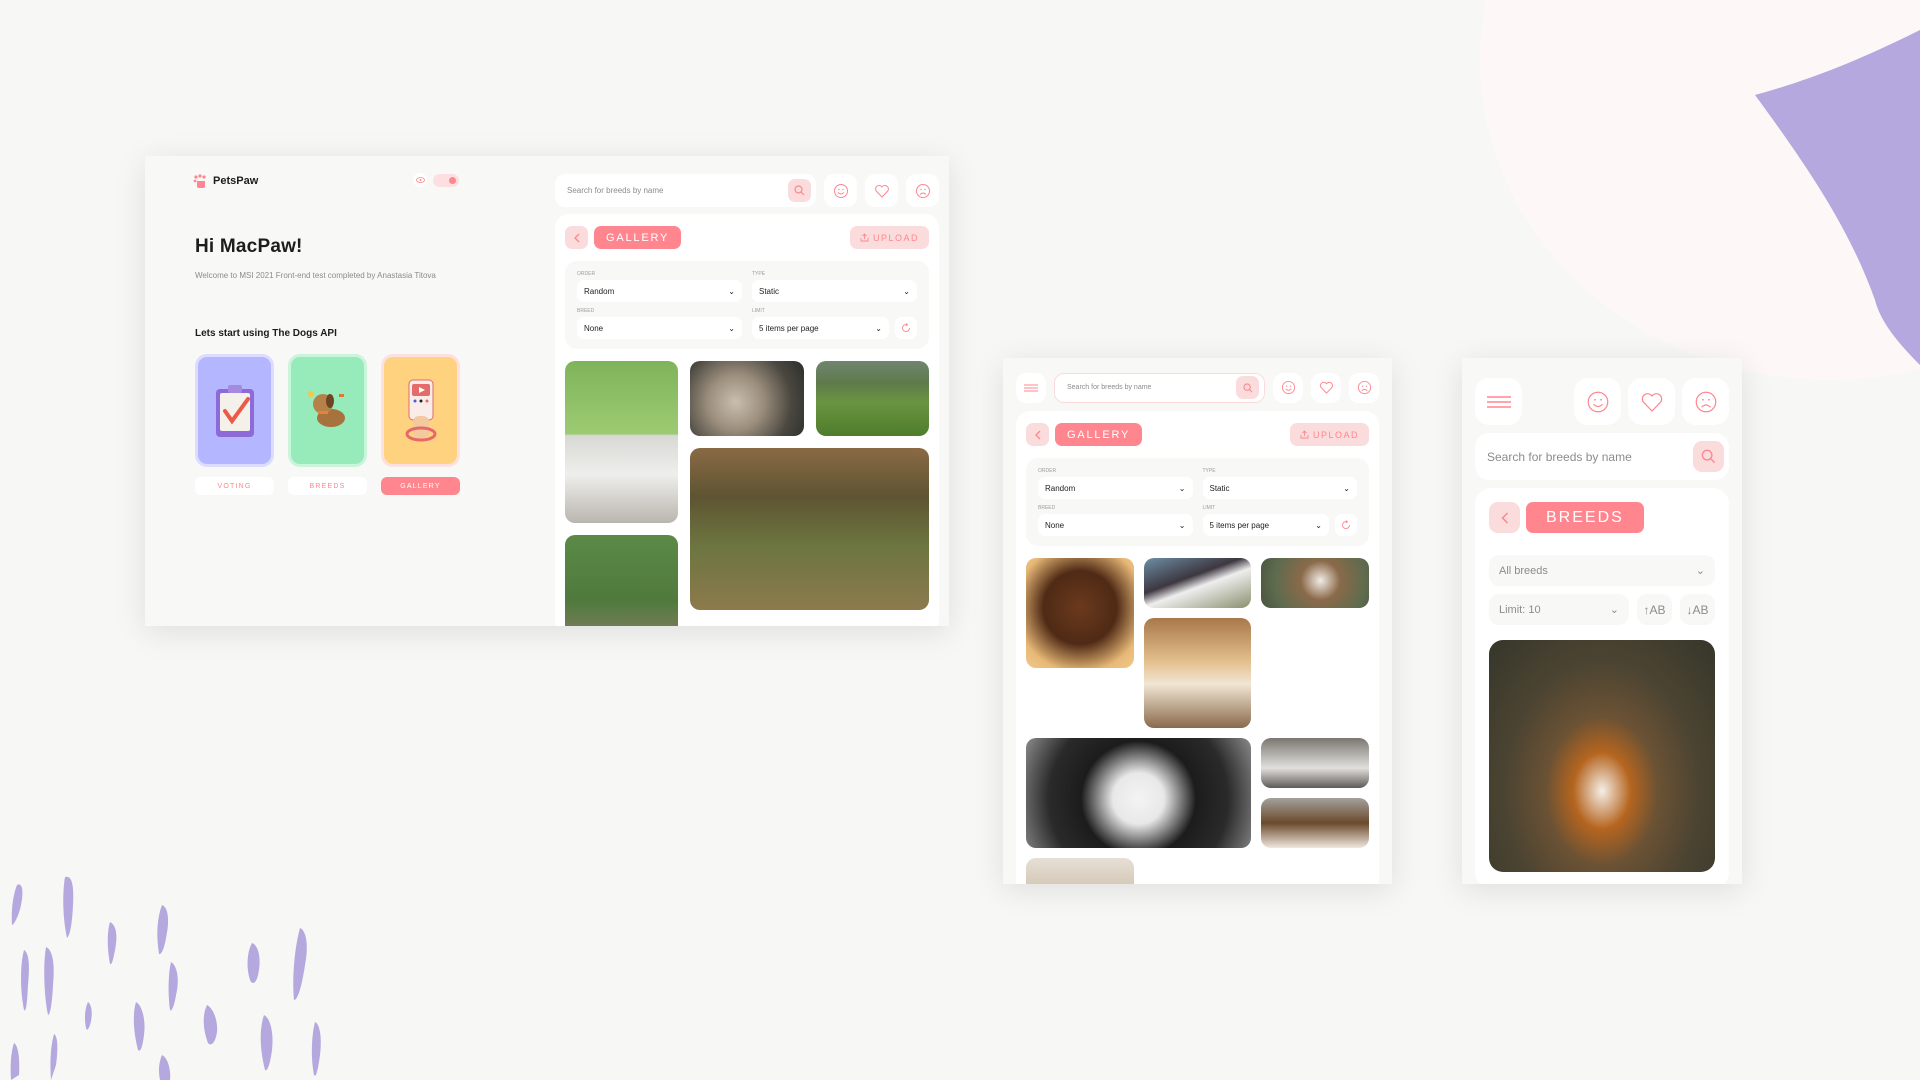 The height and width of the screenshot is (1080, 1920). Describe the element at coordinates (165, 978) in the screenshot. I see `background-strokes` at that location.